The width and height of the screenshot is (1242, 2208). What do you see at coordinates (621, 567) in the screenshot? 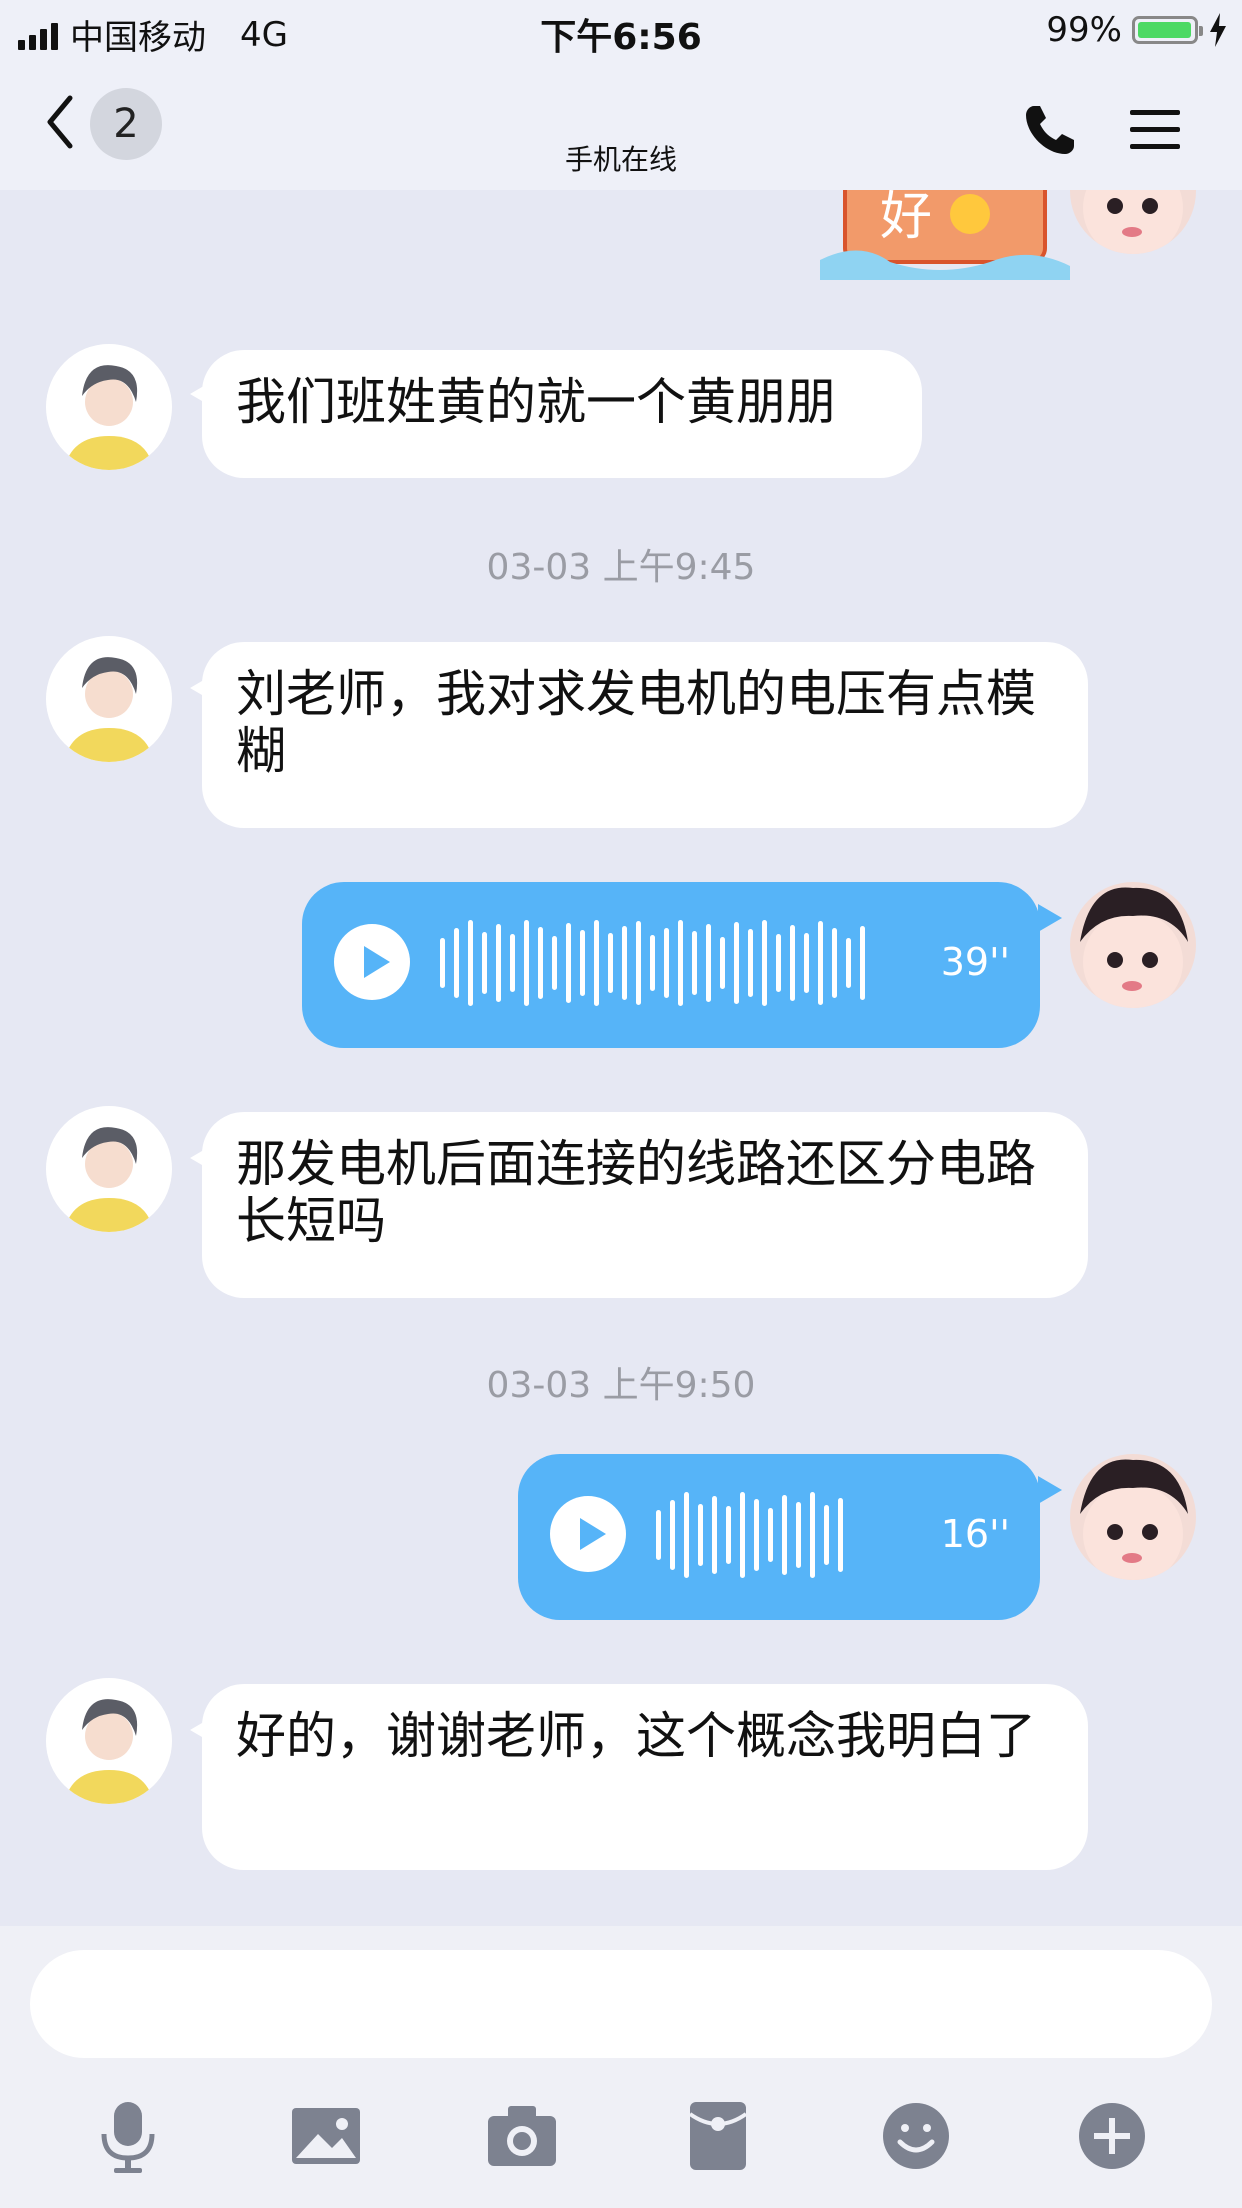
I see `timestamp: 03-03 上午9:45` at bounding box center [621, 567].